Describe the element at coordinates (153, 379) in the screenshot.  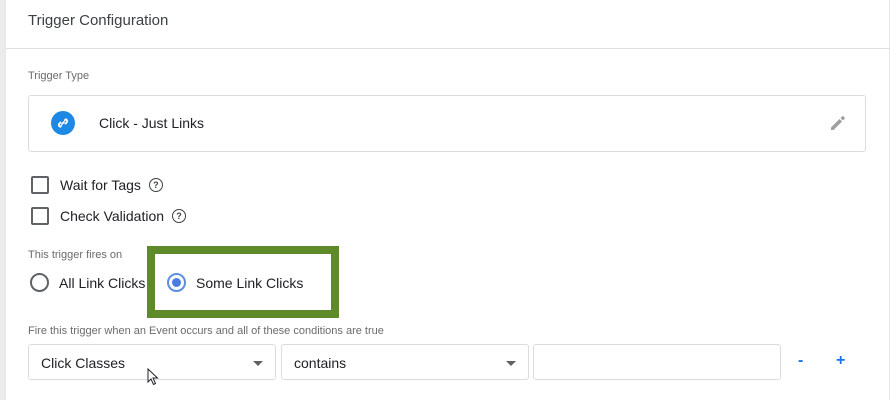
I see `mouse-cursor-icon` at that location.